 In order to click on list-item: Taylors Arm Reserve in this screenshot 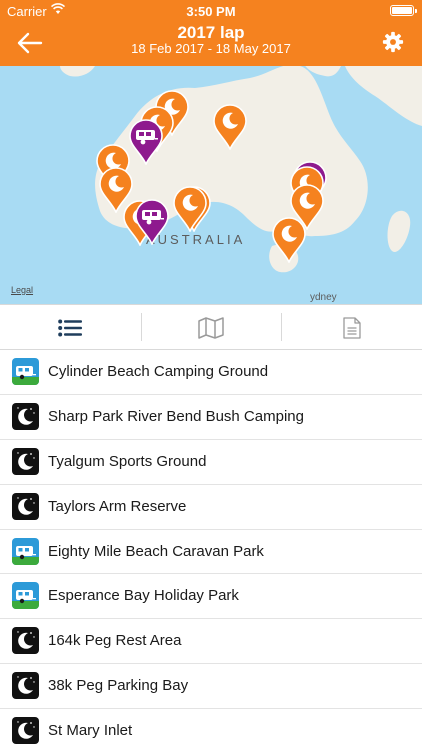, I will do `click(211, 507)`.